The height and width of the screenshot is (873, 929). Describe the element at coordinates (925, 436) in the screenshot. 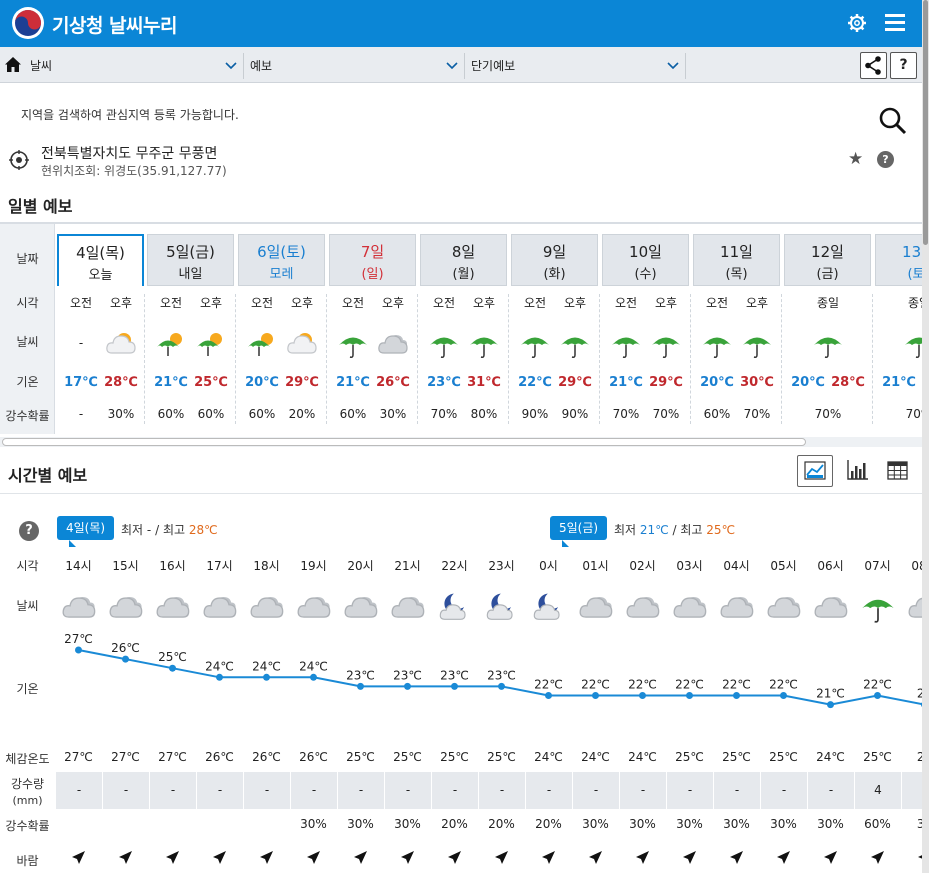

I see `page-vertical-scrollbar` at that location.